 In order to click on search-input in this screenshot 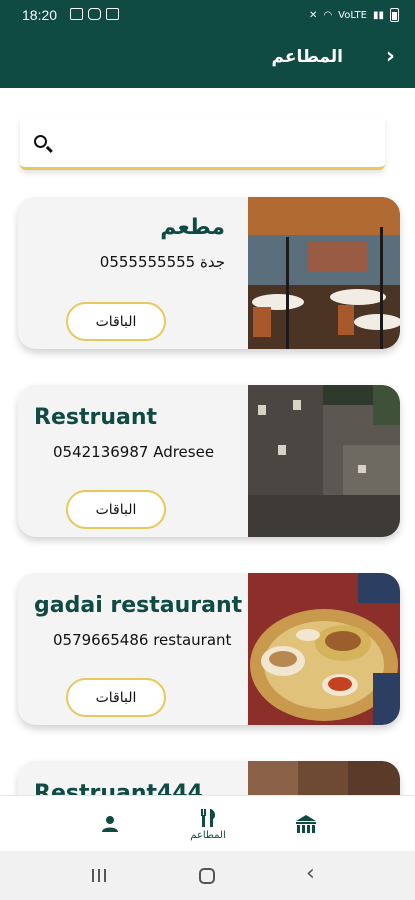, I will do `click(215, 143)`.